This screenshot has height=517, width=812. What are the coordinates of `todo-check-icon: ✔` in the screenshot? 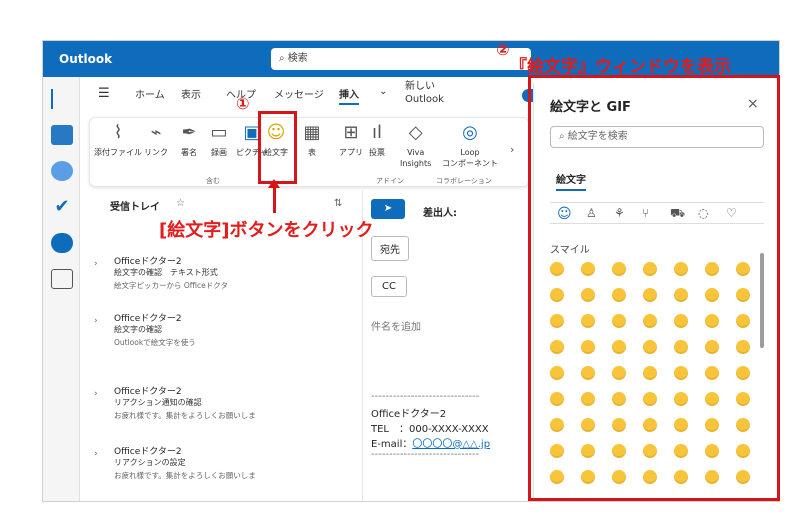 It's located at (62, 207).